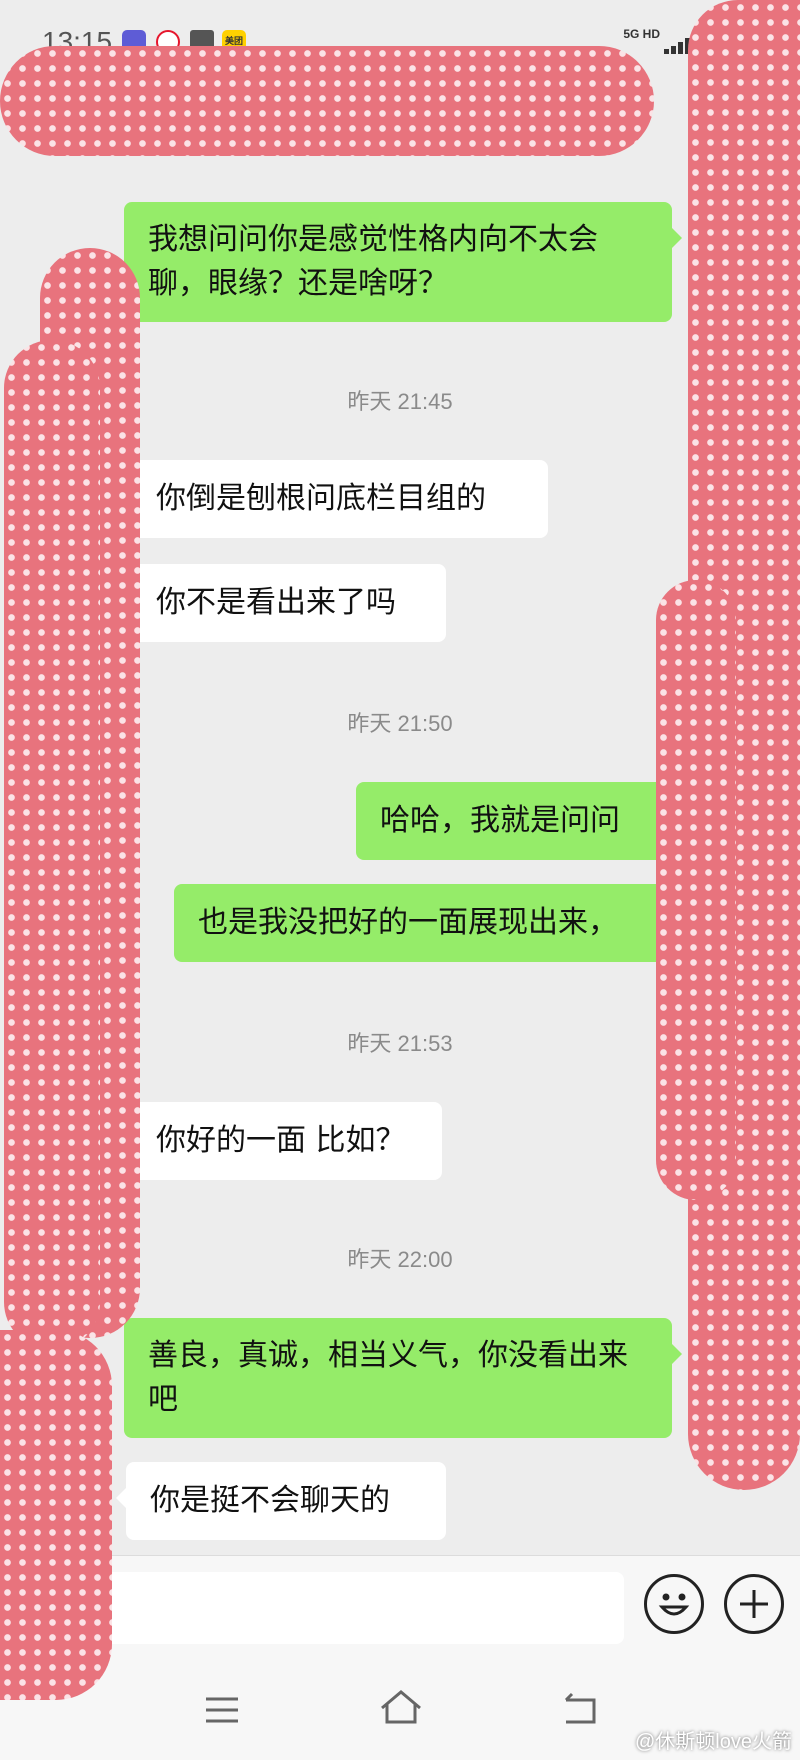 The image size is (800, 1760). Describe the element at coordinates (222, 1710) in the screenshot. I see `menu-icon` at that location.